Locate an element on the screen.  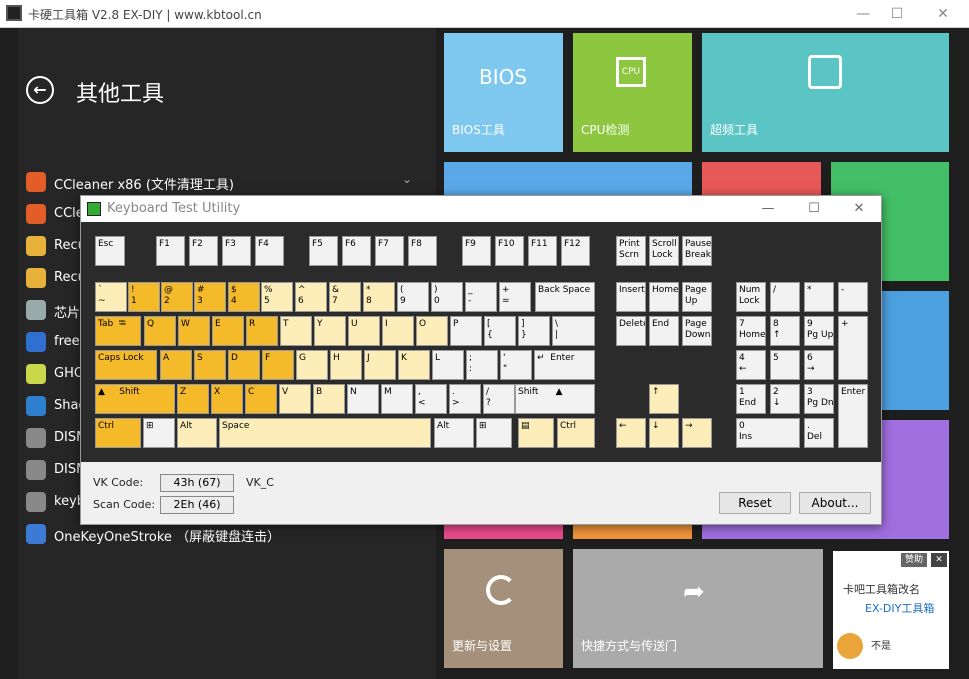
key: → is located at coordinates (697, 433).